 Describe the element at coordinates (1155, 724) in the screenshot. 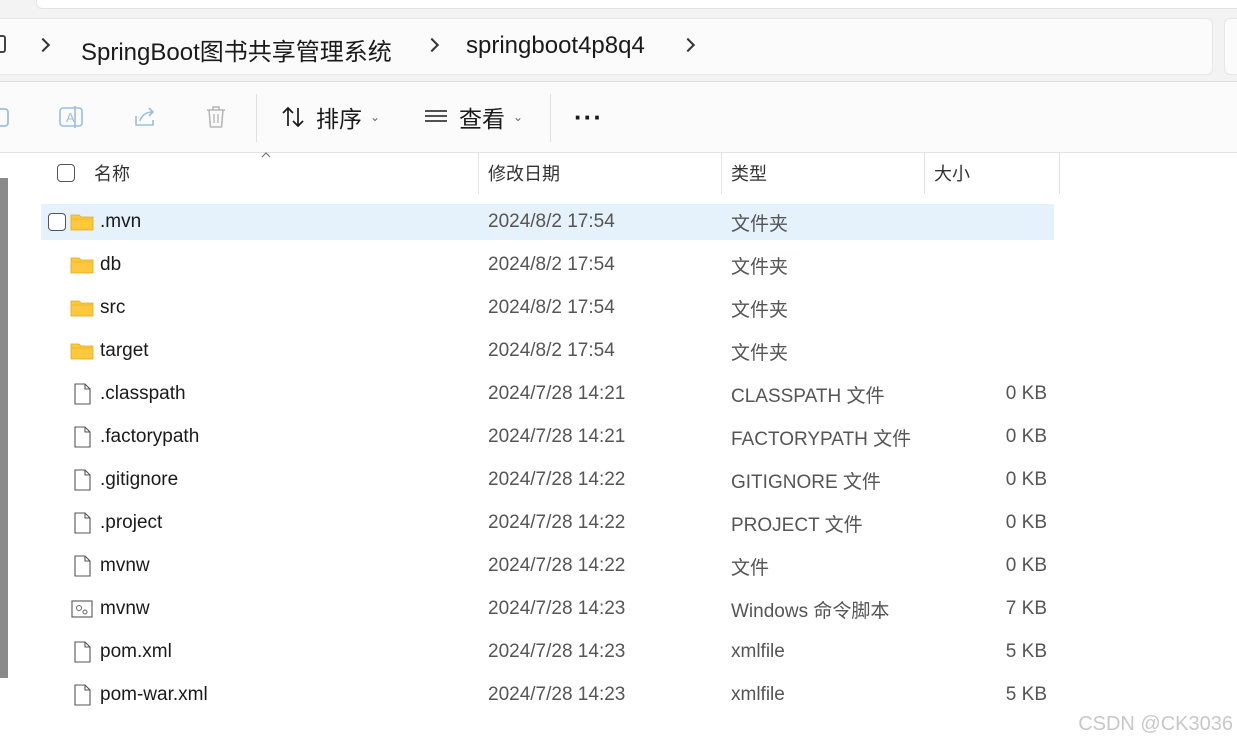

I see `watermark: CSDN @CK3036` at that location.